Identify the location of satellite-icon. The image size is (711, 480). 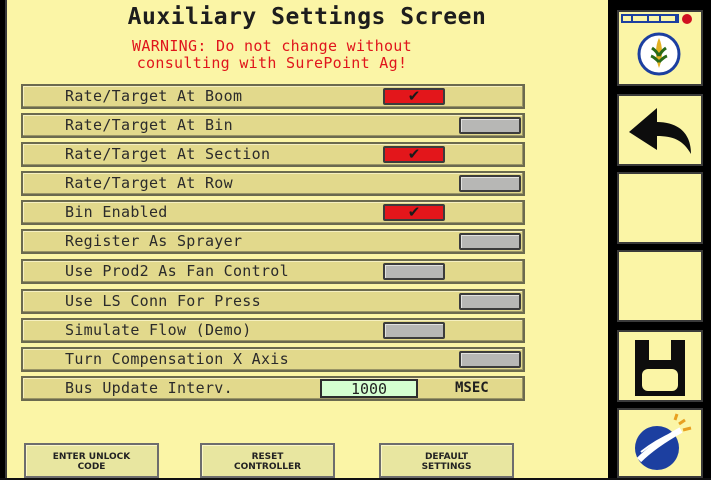
(663, 441).